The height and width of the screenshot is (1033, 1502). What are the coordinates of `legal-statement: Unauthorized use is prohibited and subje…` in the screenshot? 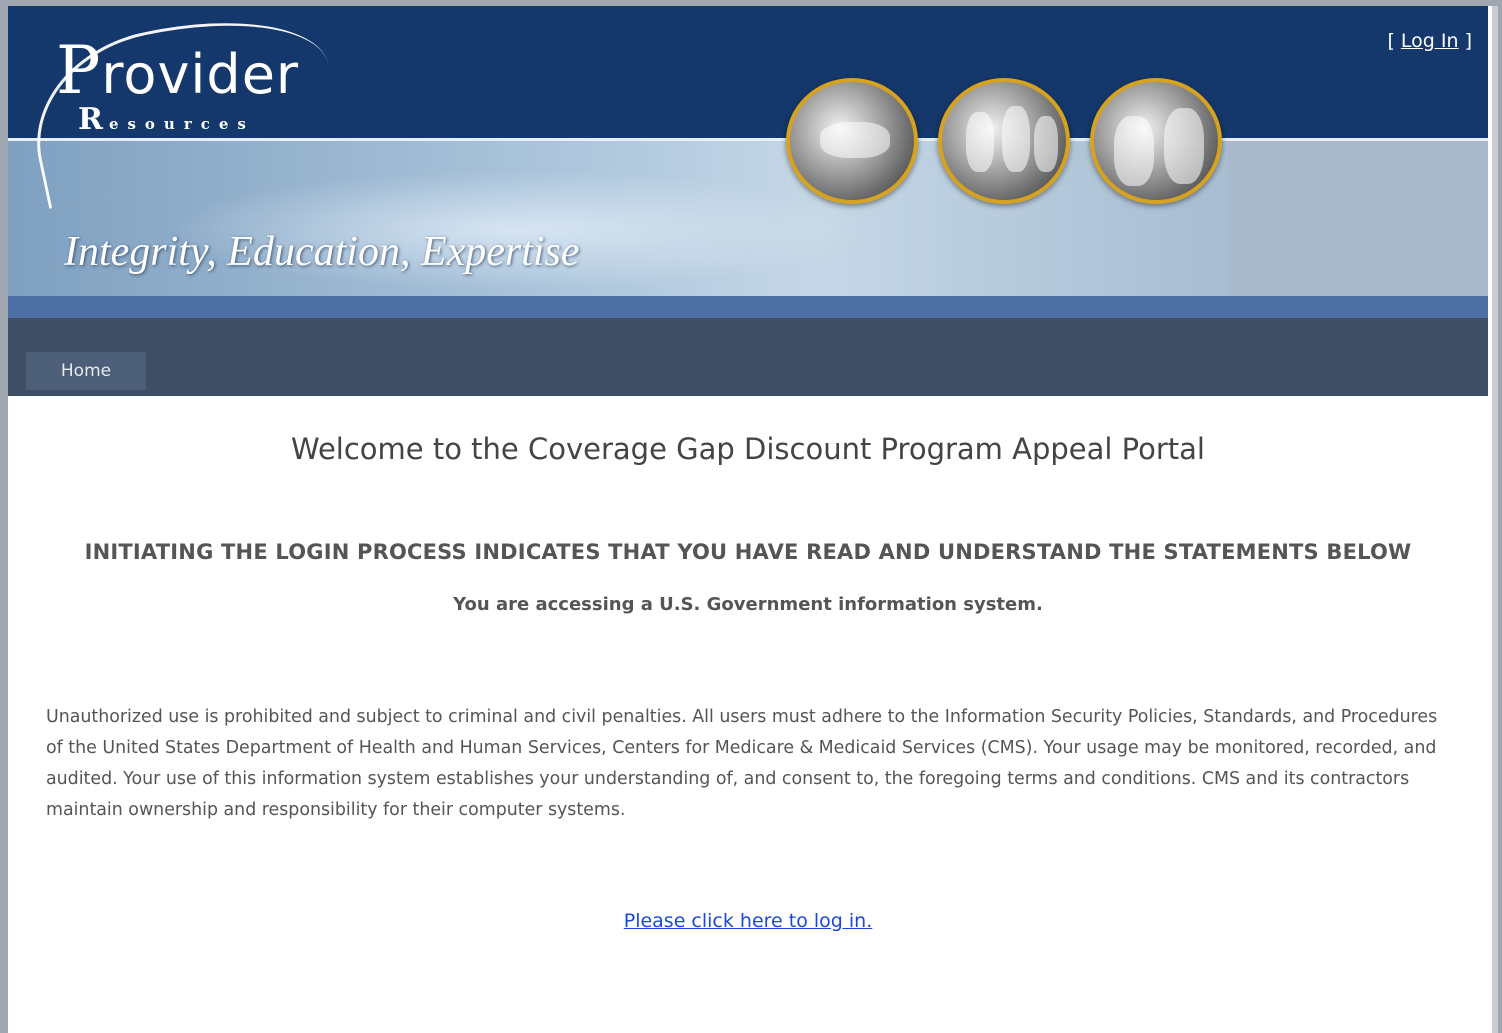 It's located at (742, 763).